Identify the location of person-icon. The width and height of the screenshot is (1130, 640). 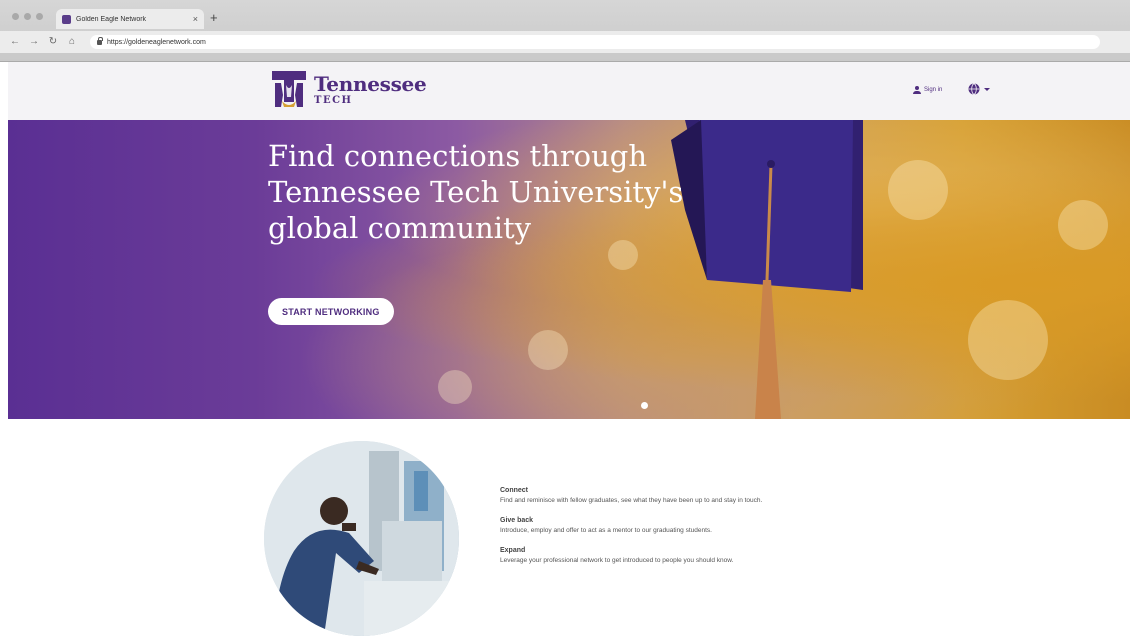
(917, 90).